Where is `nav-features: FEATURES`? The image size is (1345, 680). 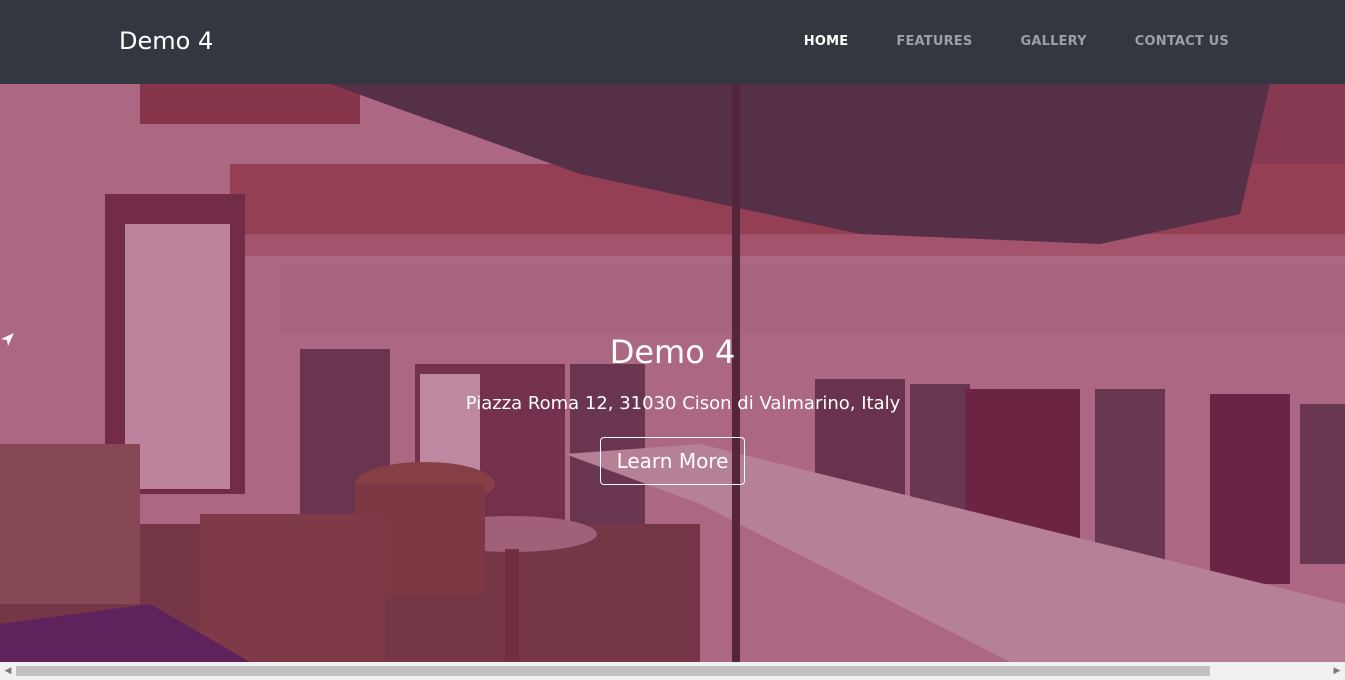
nav-features: FEATURES is located at coordinates (934, 42).